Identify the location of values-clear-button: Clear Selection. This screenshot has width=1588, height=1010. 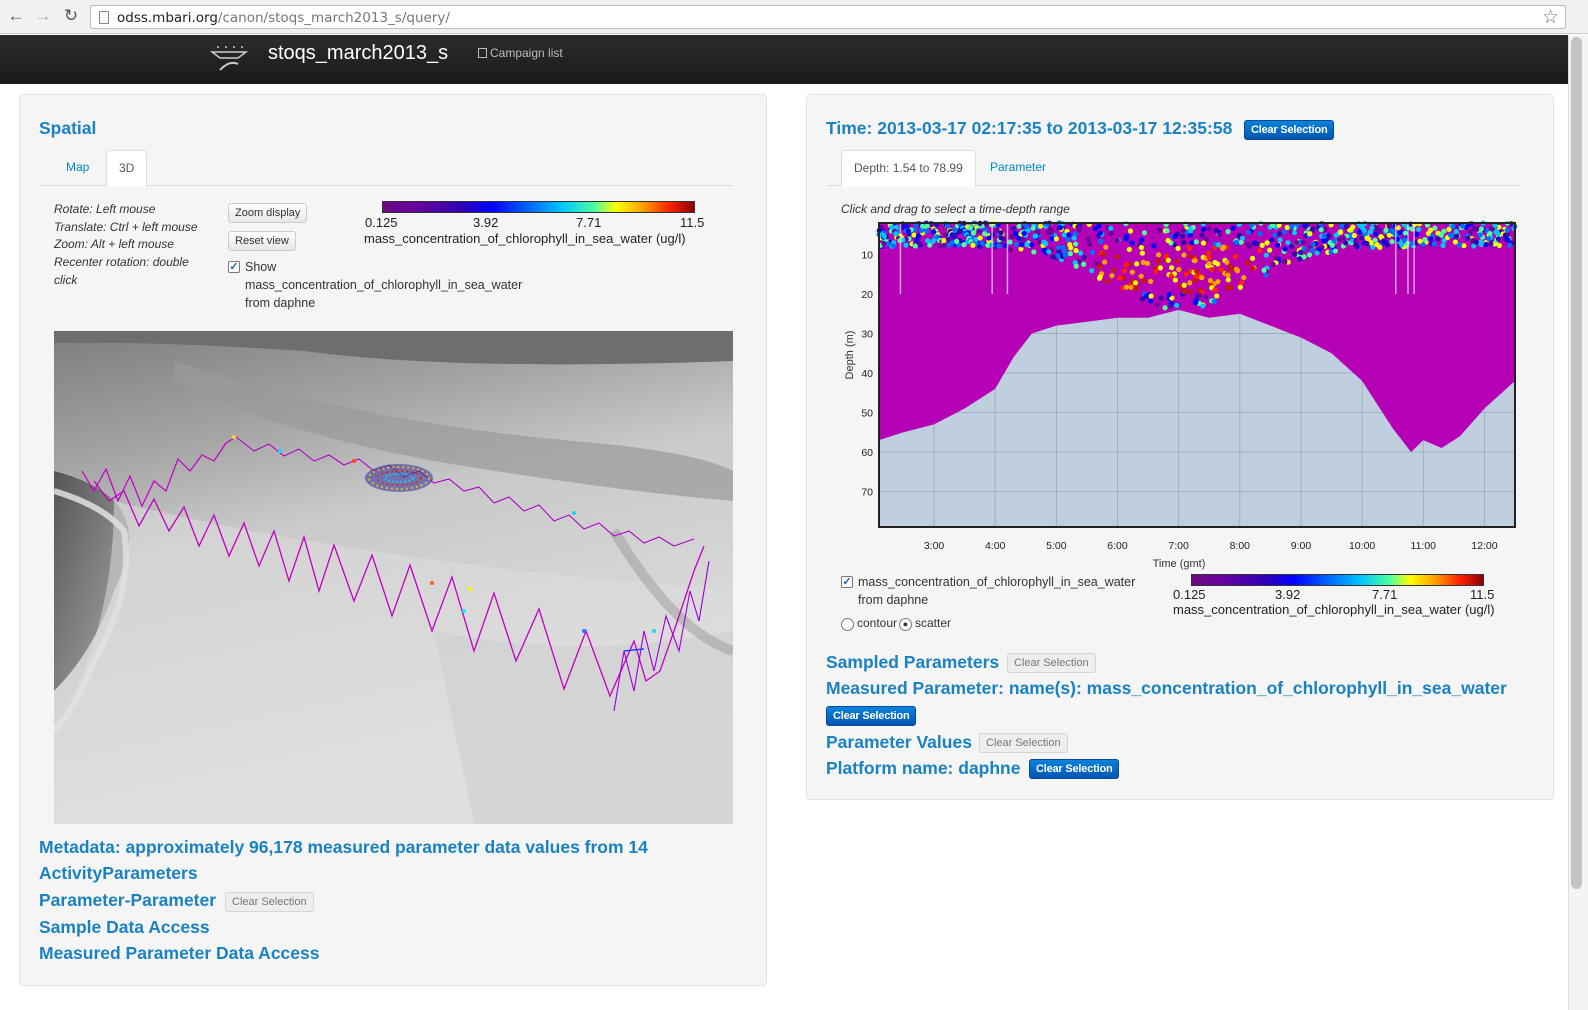
(1023, 743).